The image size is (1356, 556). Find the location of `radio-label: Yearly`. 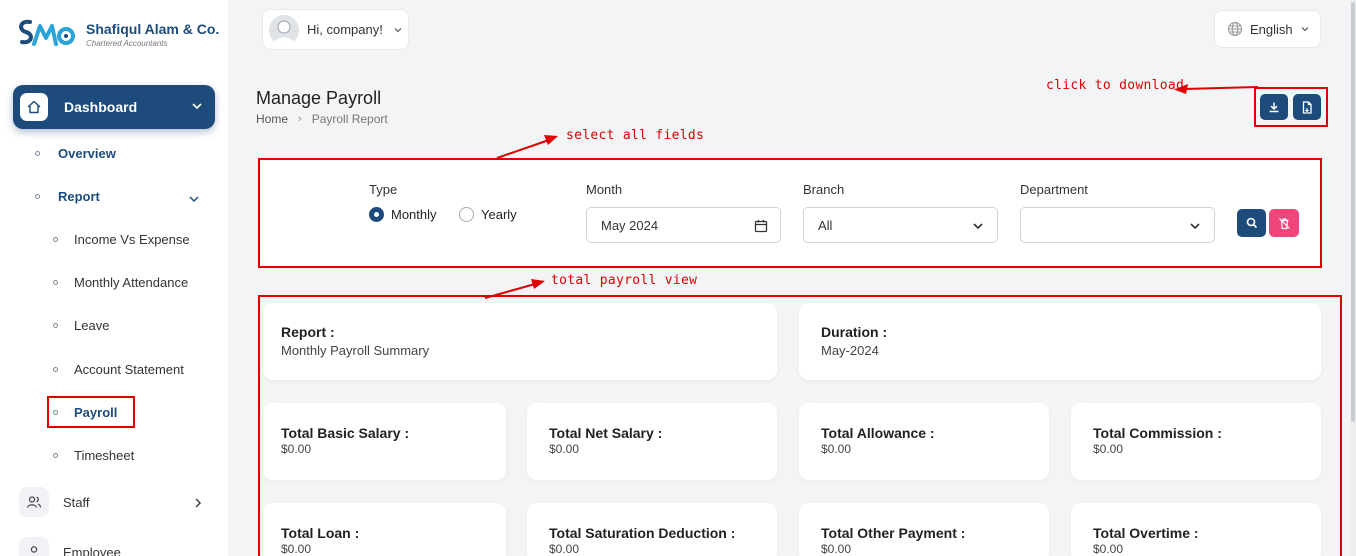

radio-label: Yearly is located at coordinates (499, 214).